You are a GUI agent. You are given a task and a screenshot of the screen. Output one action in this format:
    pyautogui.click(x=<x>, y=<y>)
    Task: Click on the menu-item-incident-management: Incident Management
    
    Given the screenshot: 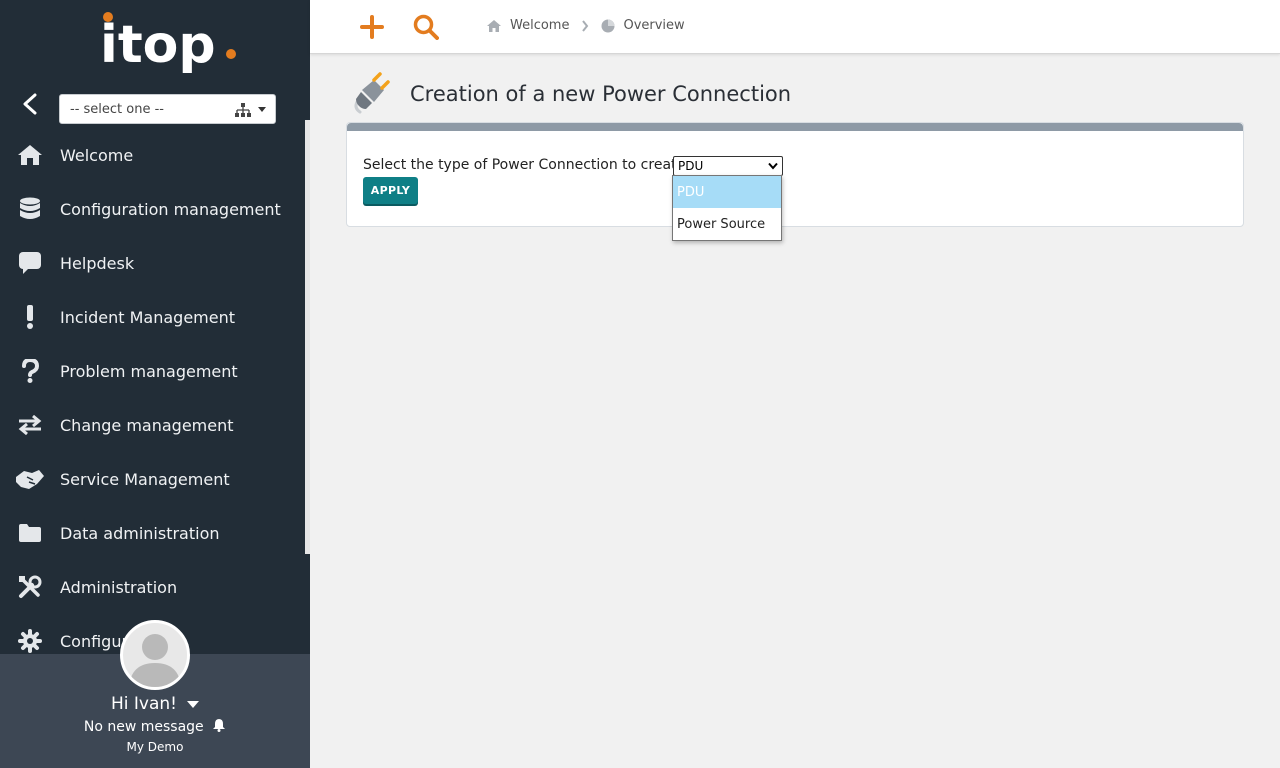 What is the action you would take?
    pyautogui.click(x=152, y=317)
    